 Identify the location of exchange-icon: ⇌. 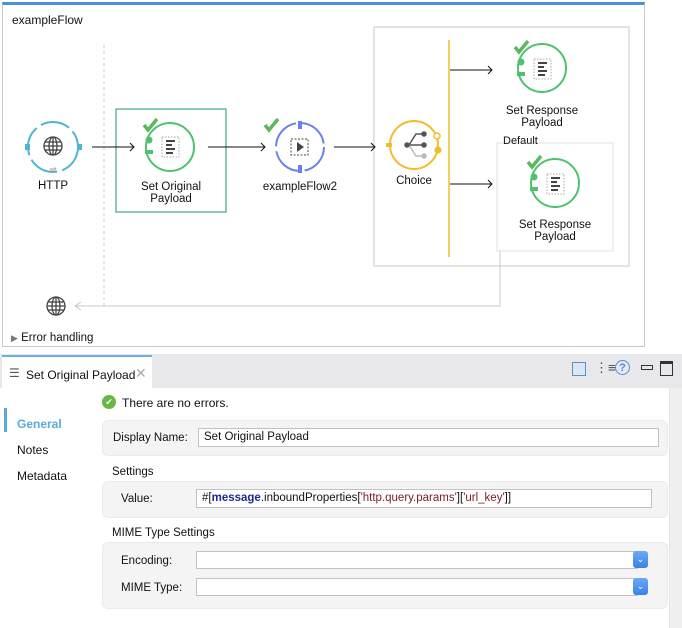
(53, 170).